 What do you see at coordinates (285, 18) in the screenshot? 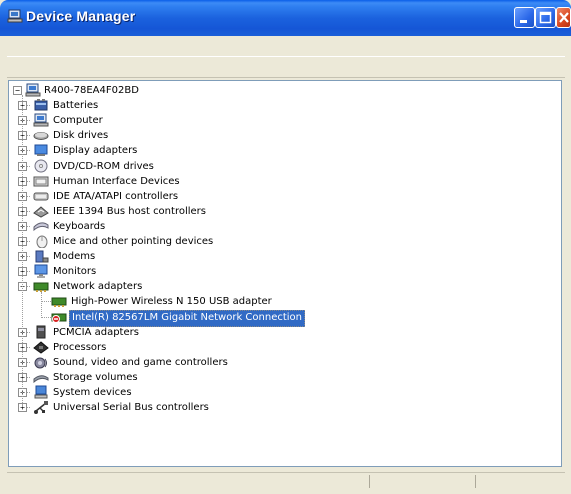
I see `title-bar: Device Manager` at bounding box center [285, 18].